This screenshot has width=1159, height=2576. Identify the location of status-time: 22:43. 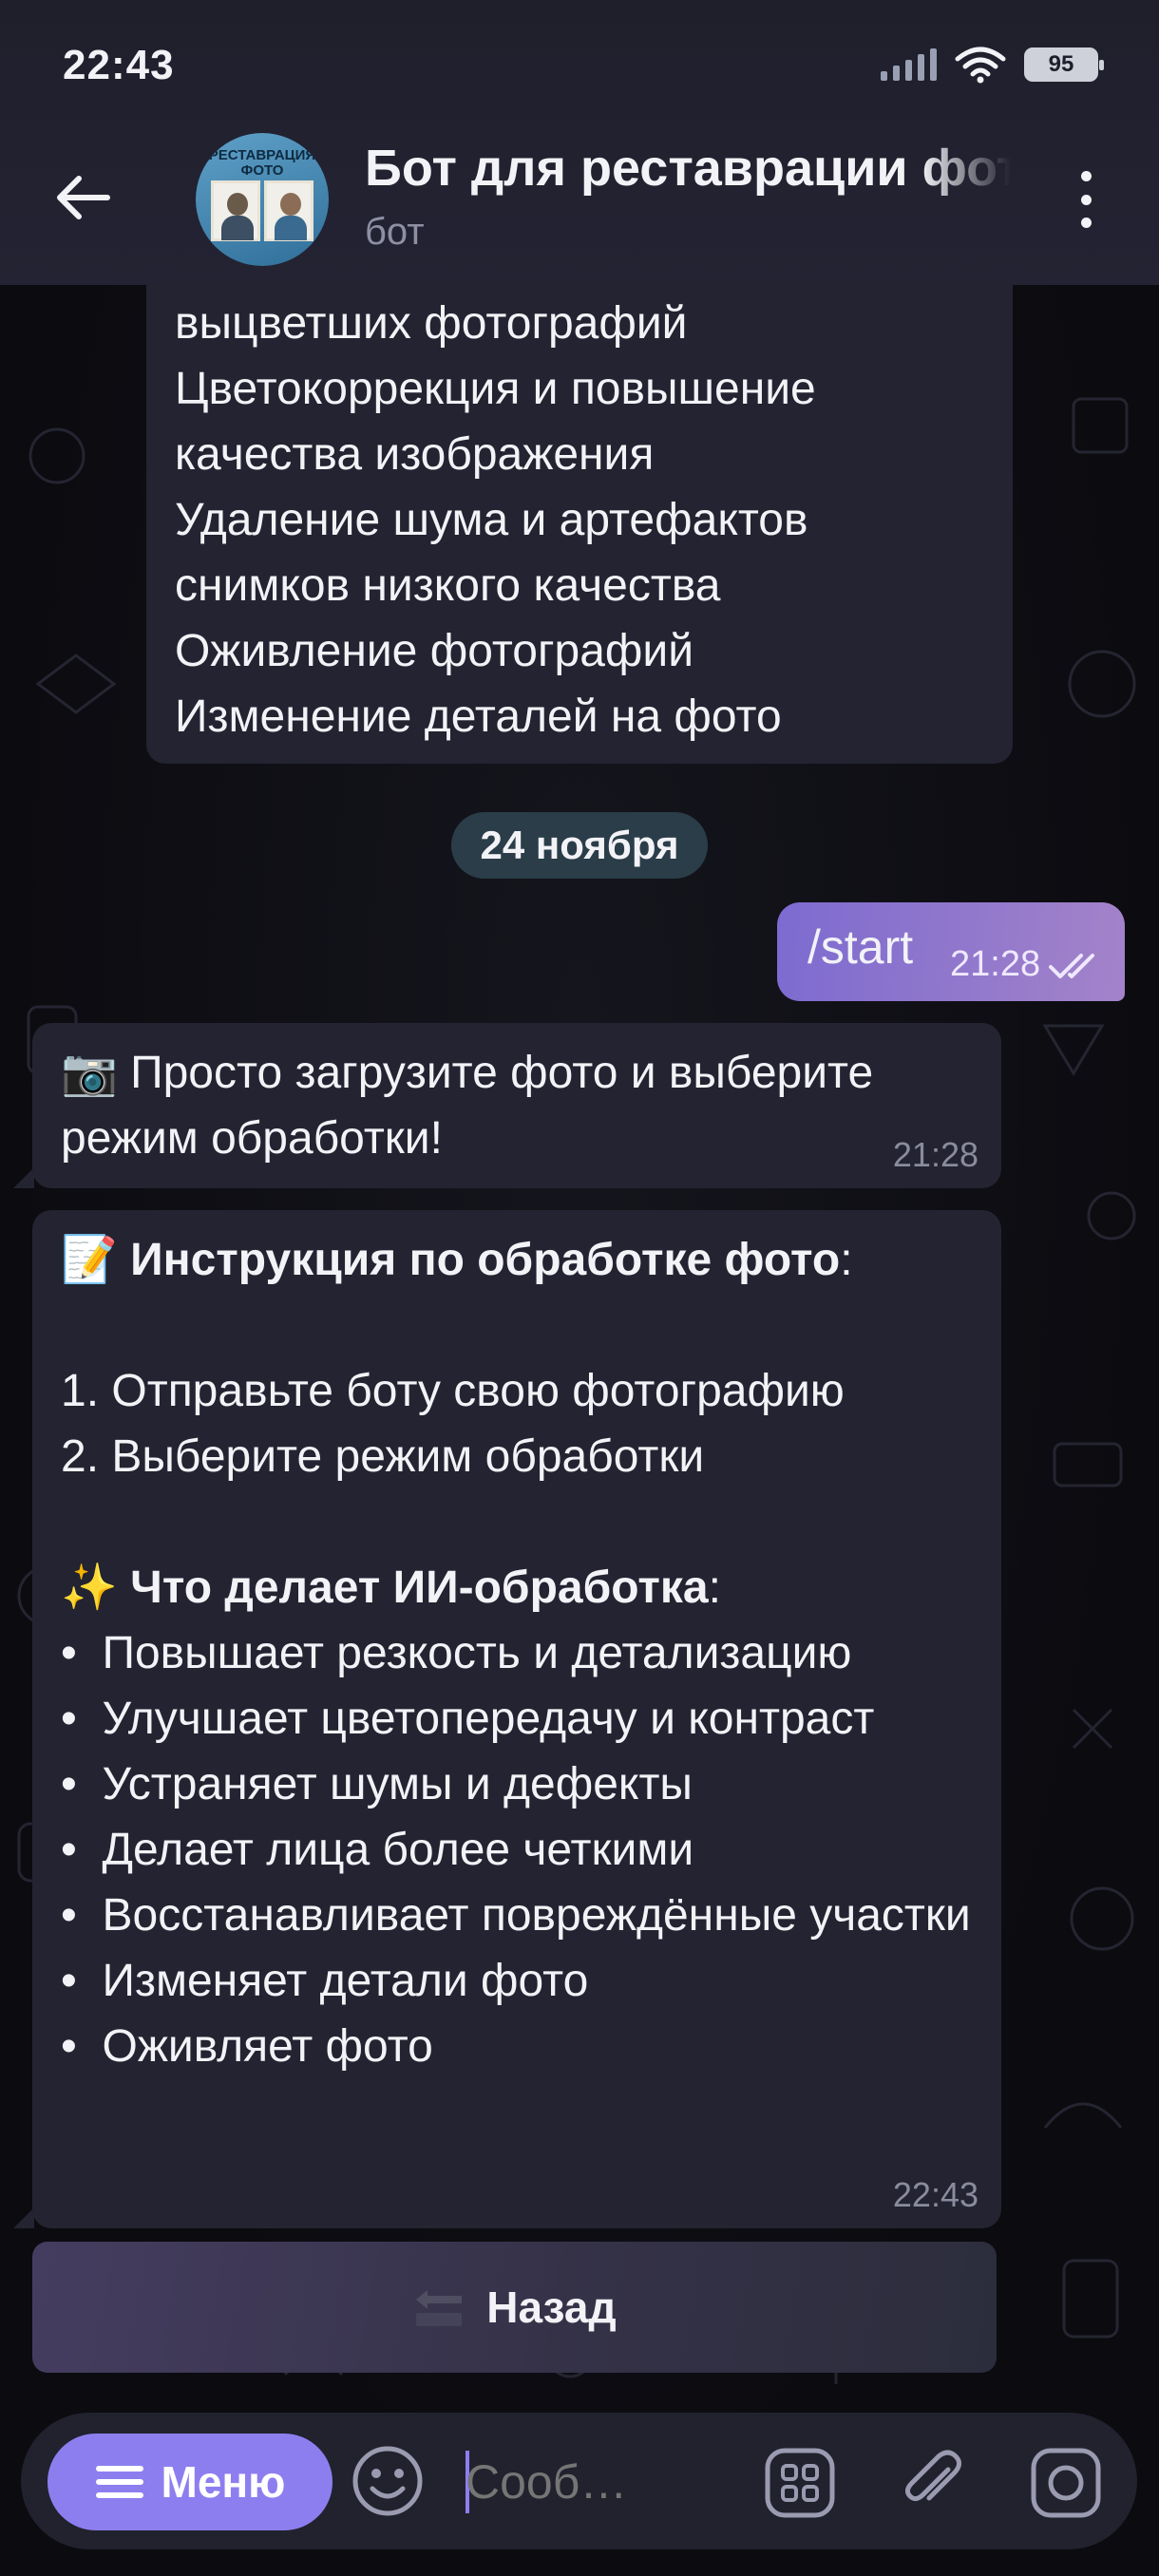
(119, 65).